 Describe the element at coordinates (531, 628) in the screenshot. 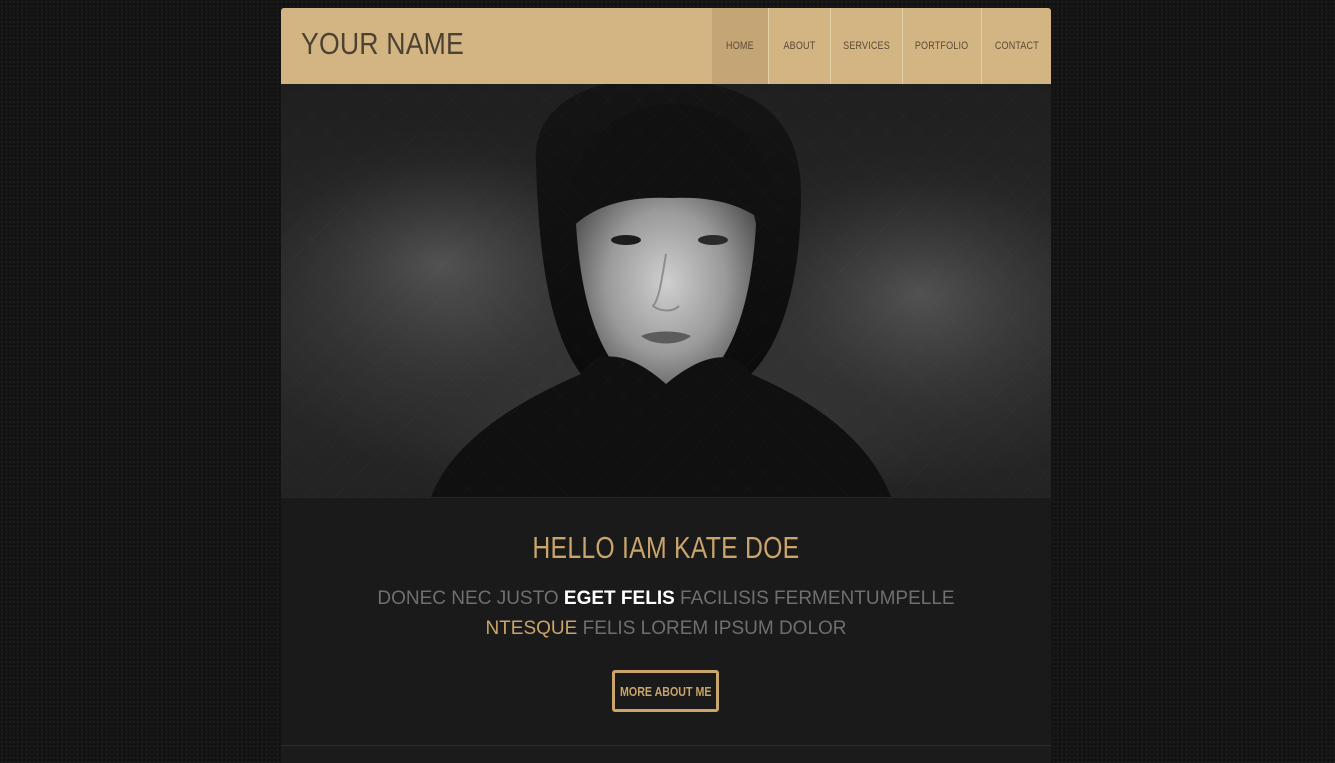

I see `intro-text-highlight: NTESQUE` at that location.